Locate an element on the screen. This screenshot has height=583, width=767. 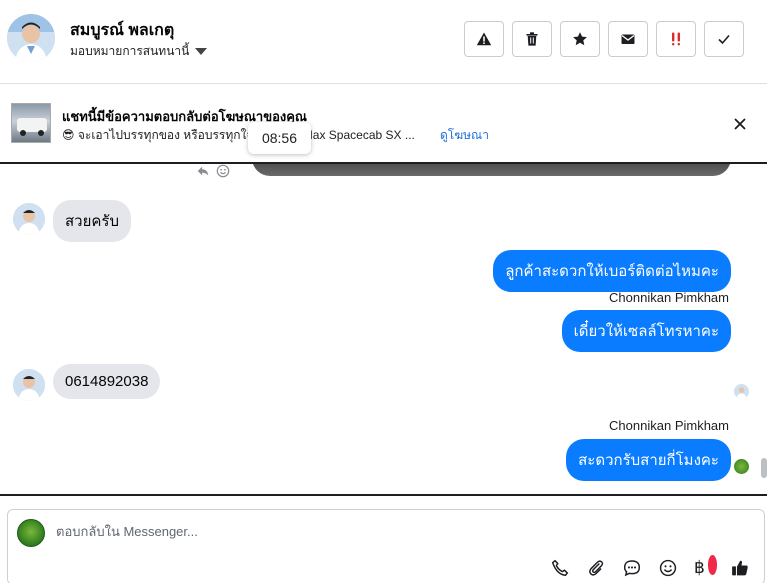
phone-icon is located at coordinates (560, 568).